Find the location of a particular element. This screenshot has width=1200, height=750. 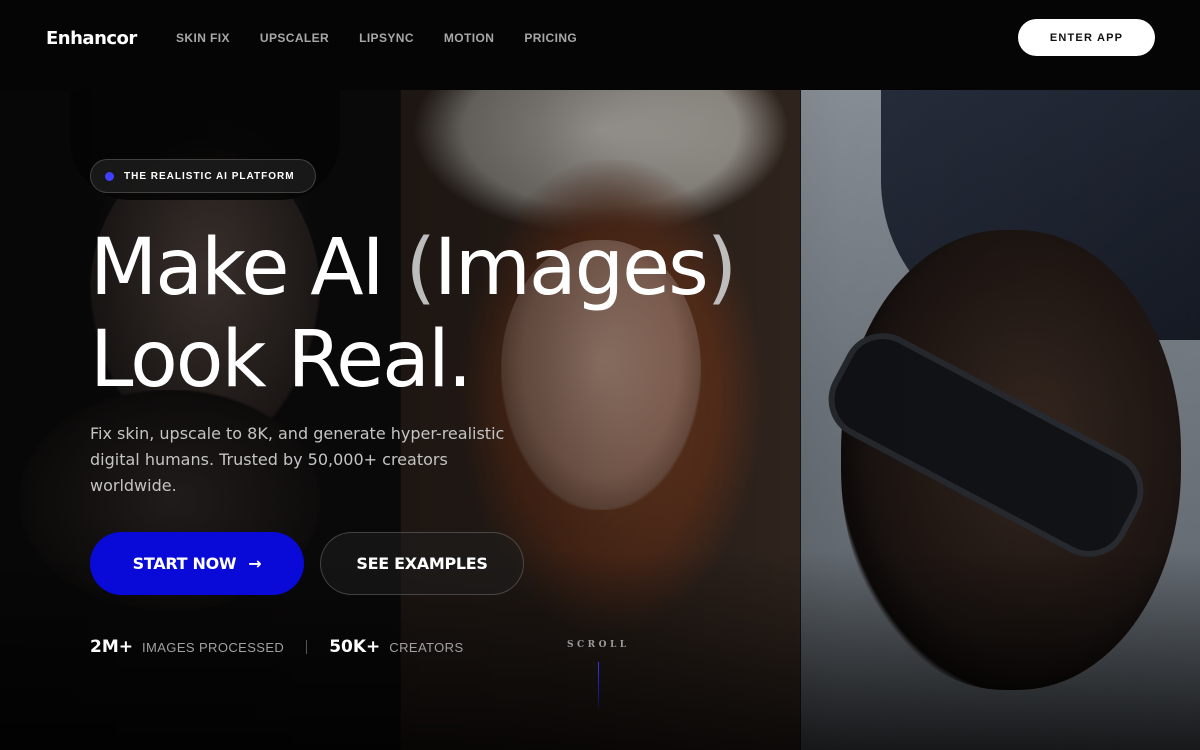

nav-item-skin-fix: SKIN FIX is located at coordinates (203, 38).